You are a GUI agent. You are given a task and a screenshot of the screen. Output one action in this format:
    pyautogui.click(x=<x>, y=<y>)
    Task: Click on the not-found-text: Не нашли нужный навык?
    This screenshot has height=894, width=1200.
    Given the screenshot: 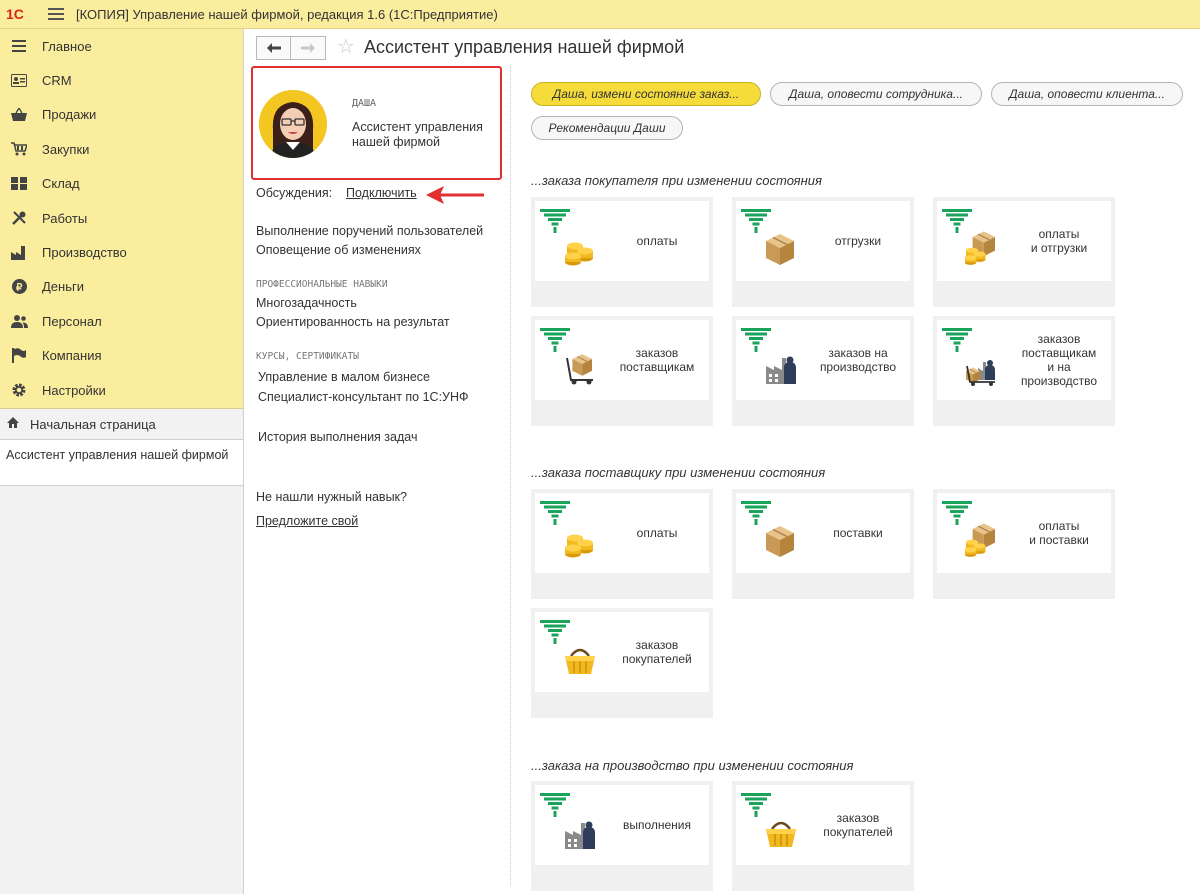 What is the action you would take?
    pyautogui.click(x=331, y=497)
    